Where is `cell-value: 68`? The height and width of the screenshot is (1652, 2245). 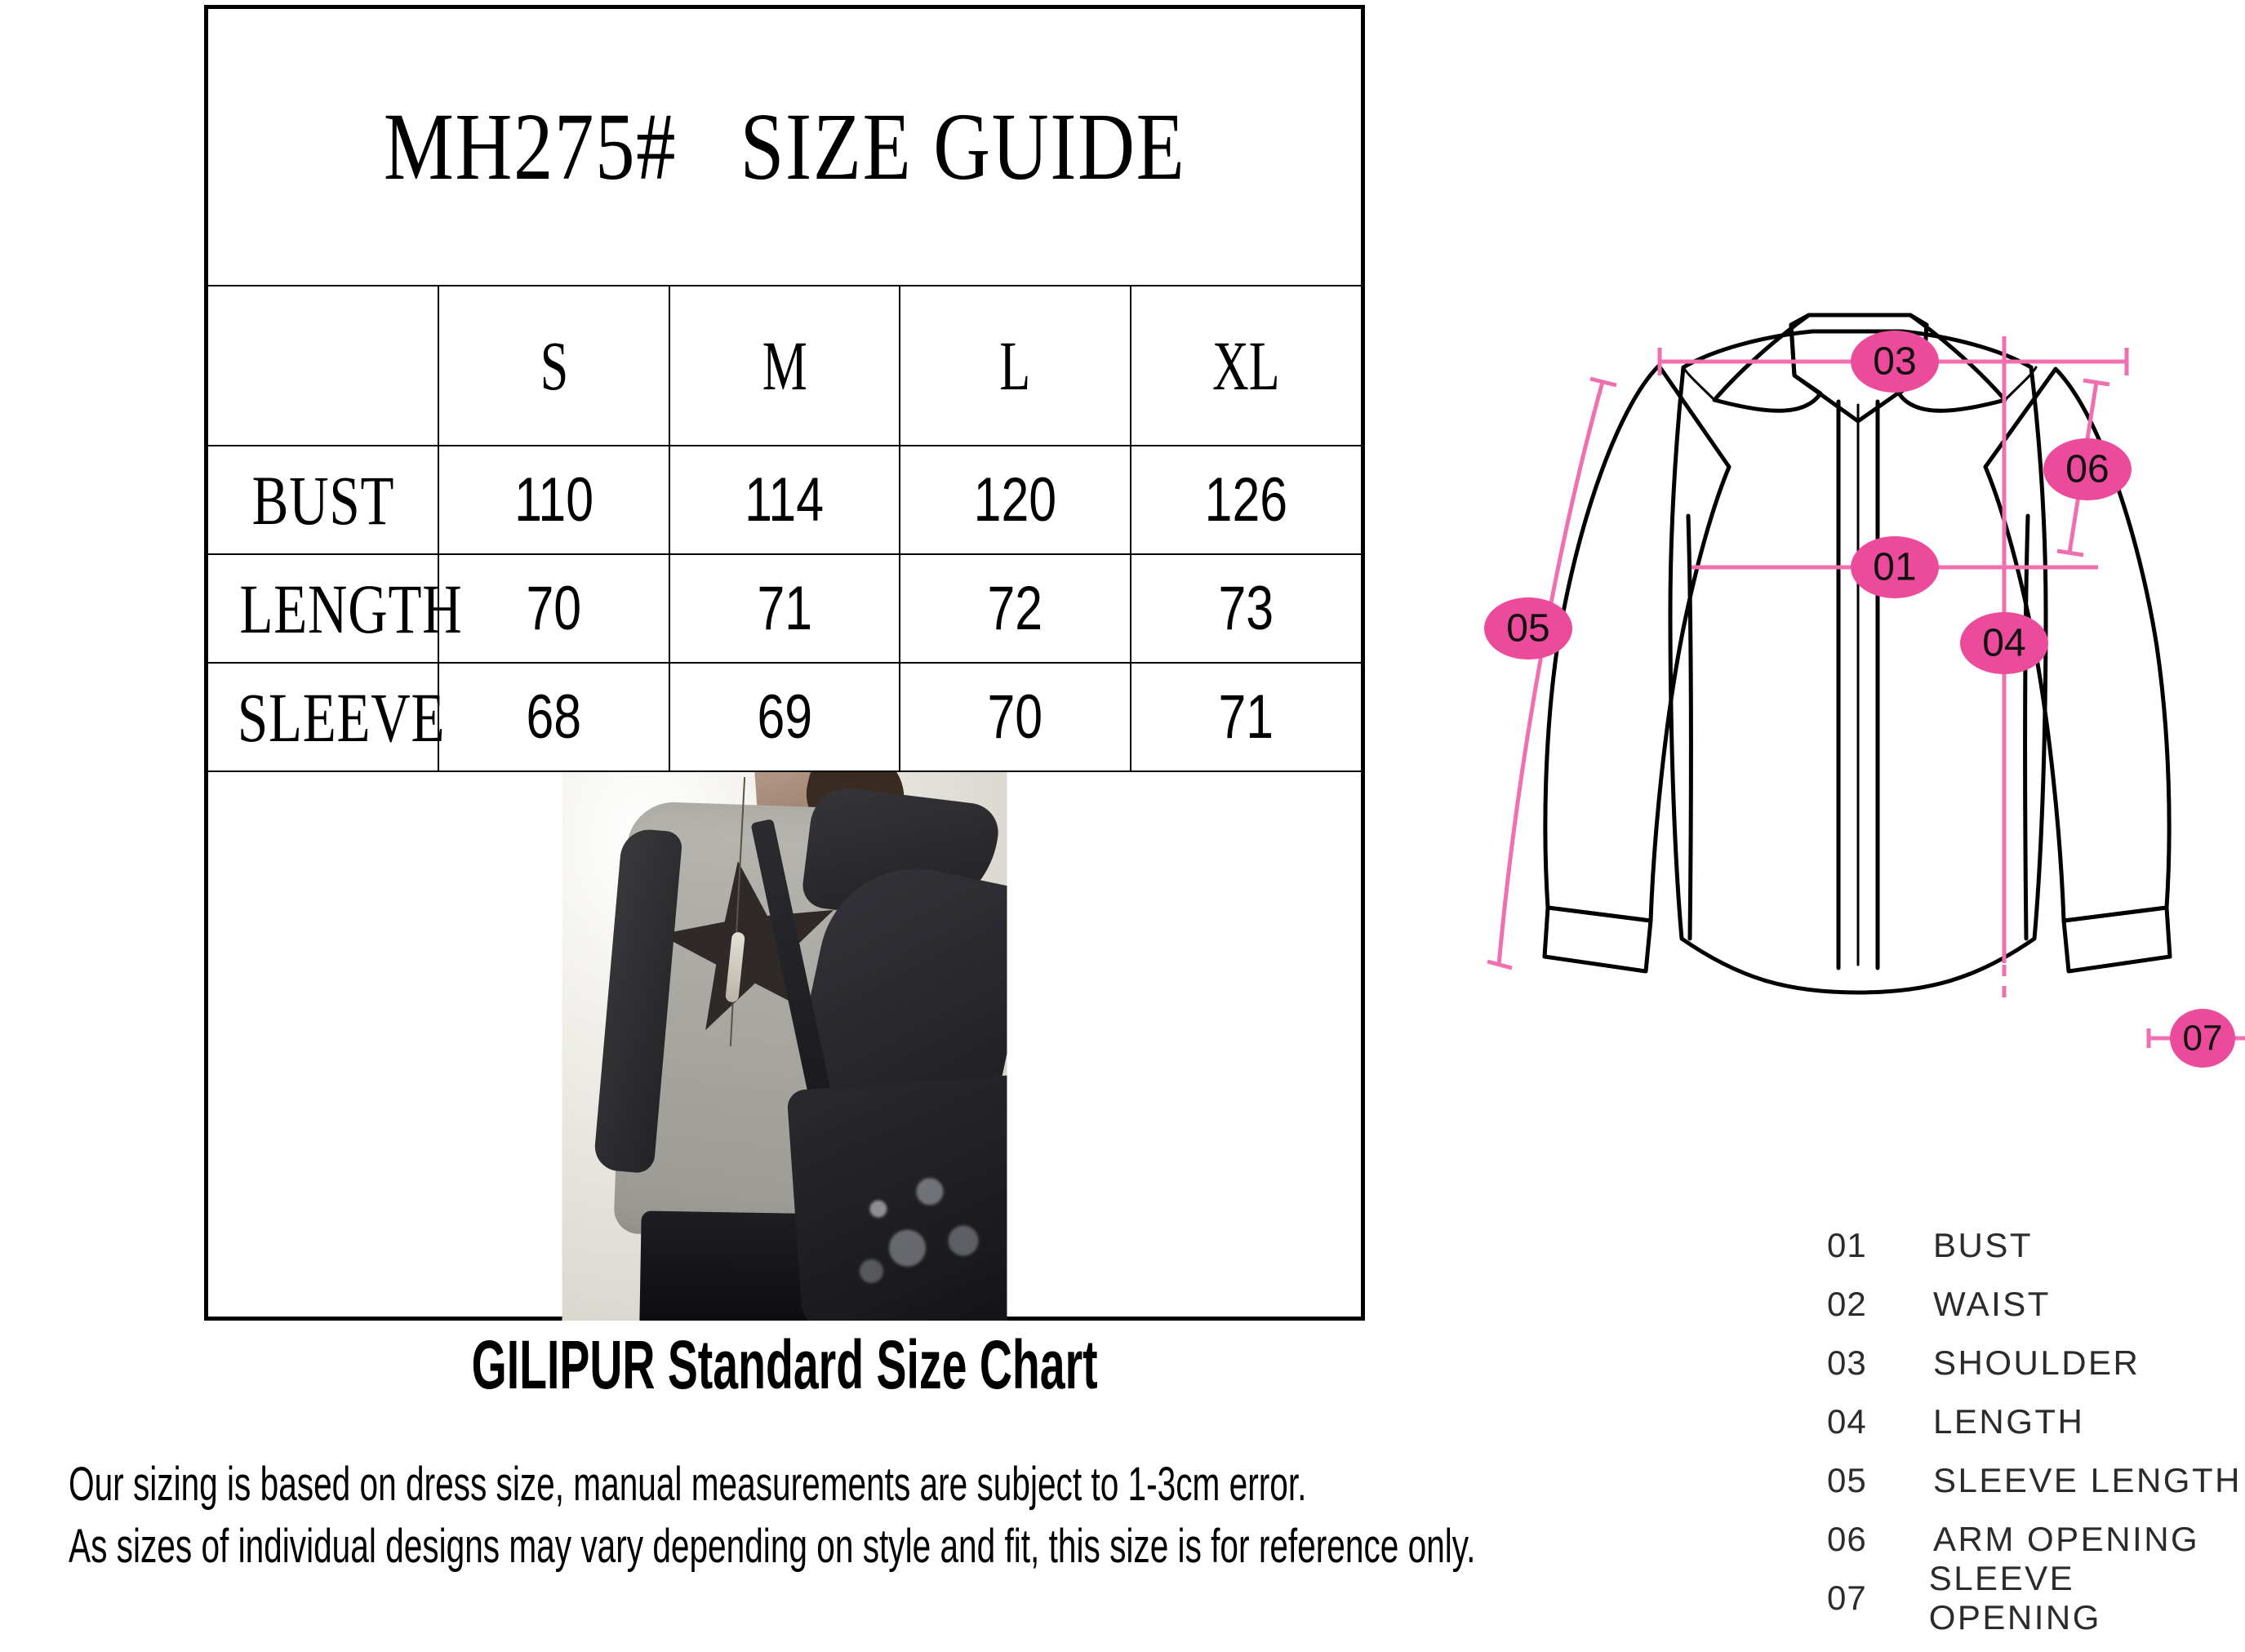
cell-value: 68 is located at coordinates (554, 717).